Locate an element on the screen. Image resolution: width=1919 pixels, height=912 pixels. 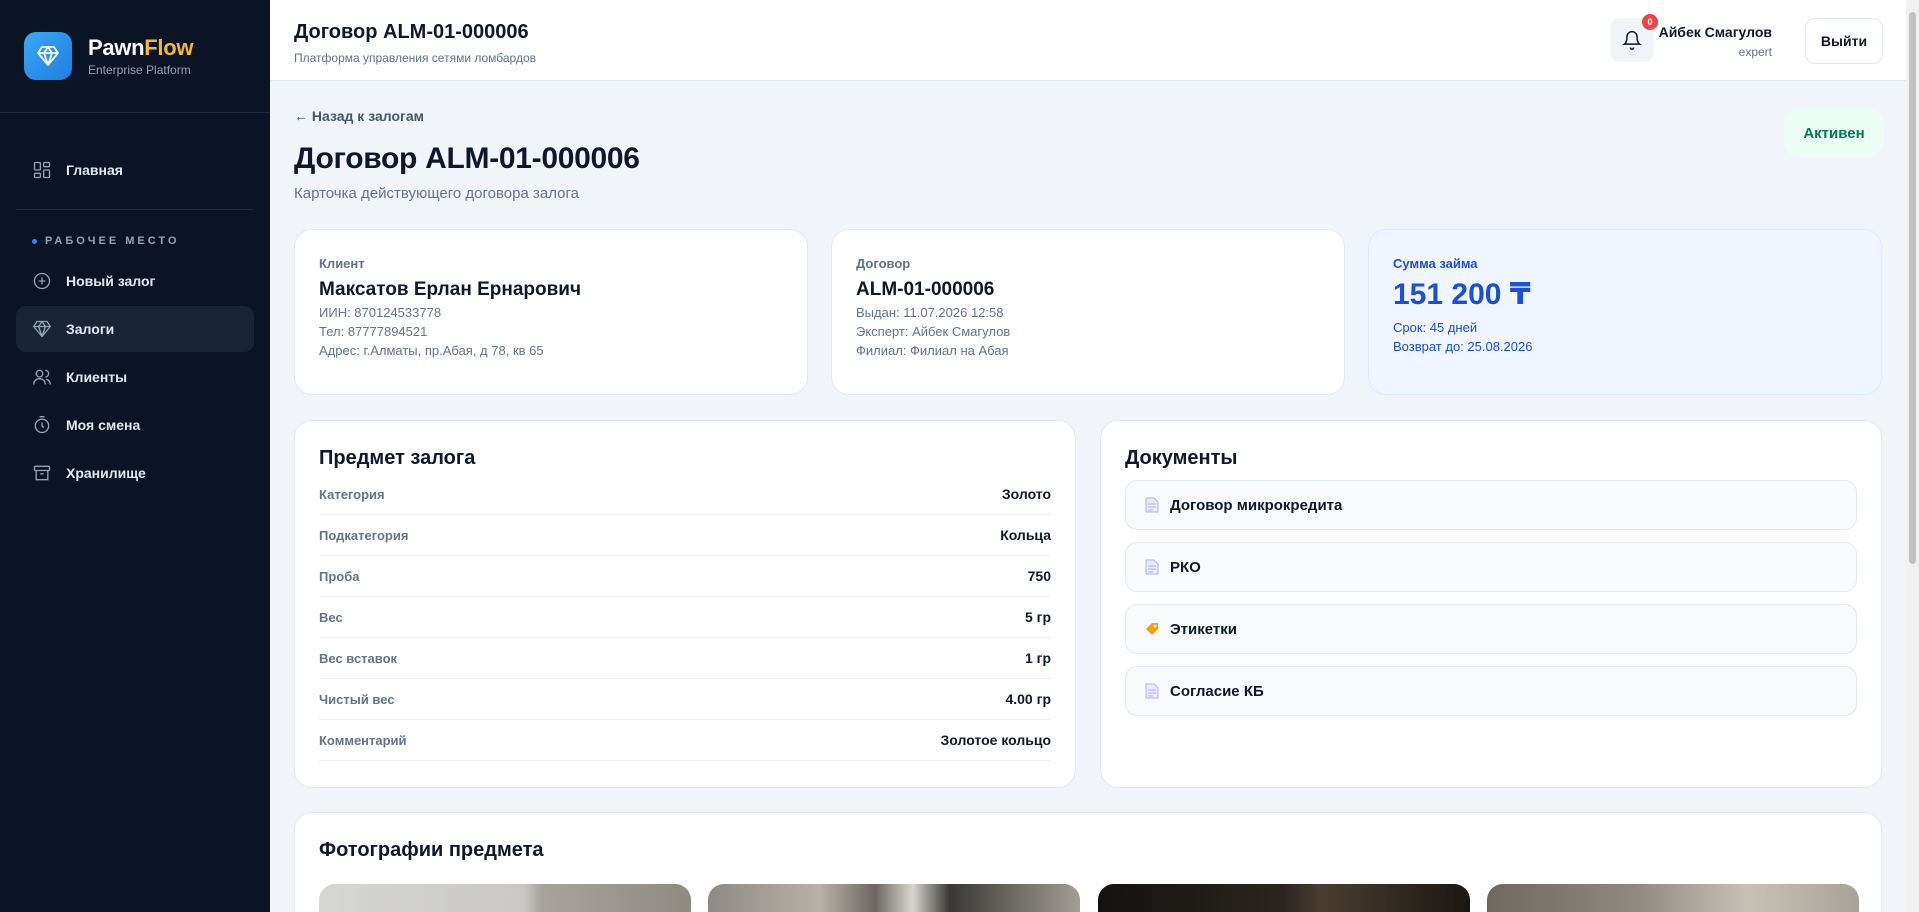
sidebar-item-pledges: Залоги is located at coordinates (135, 329).